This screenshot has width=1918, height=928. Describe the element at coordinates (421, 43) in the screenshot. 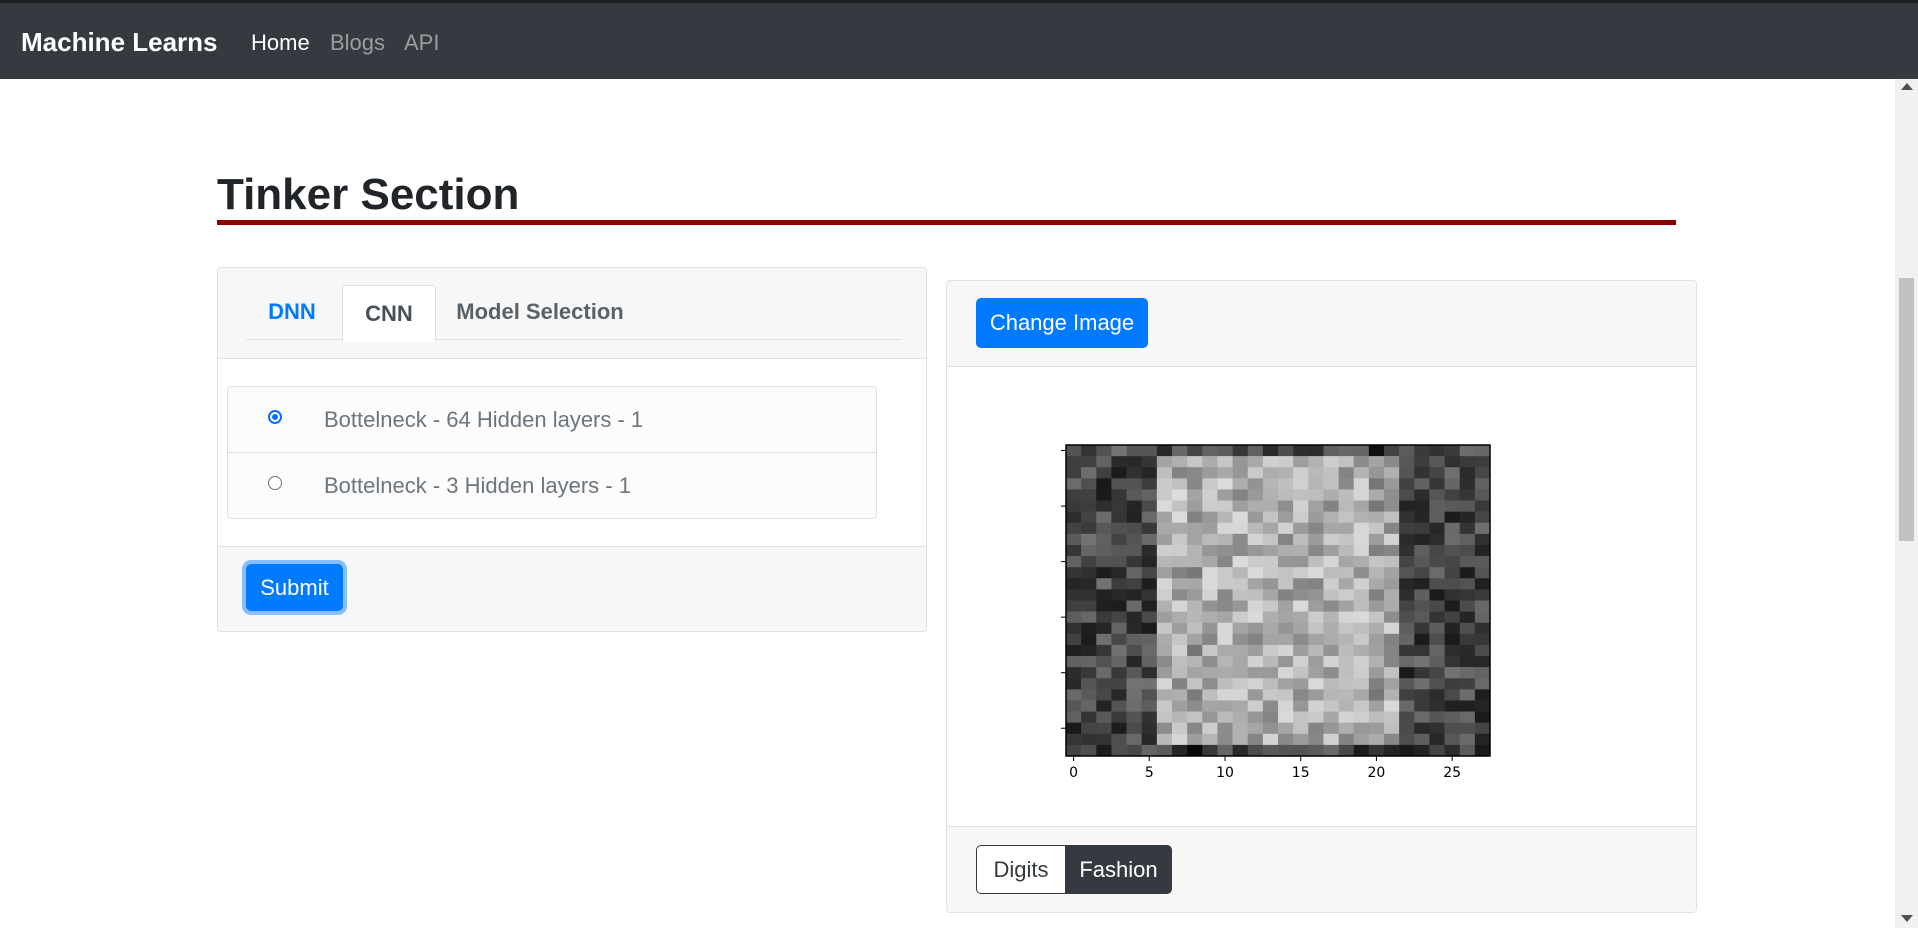

I see `nav-link-api: API` at that location.